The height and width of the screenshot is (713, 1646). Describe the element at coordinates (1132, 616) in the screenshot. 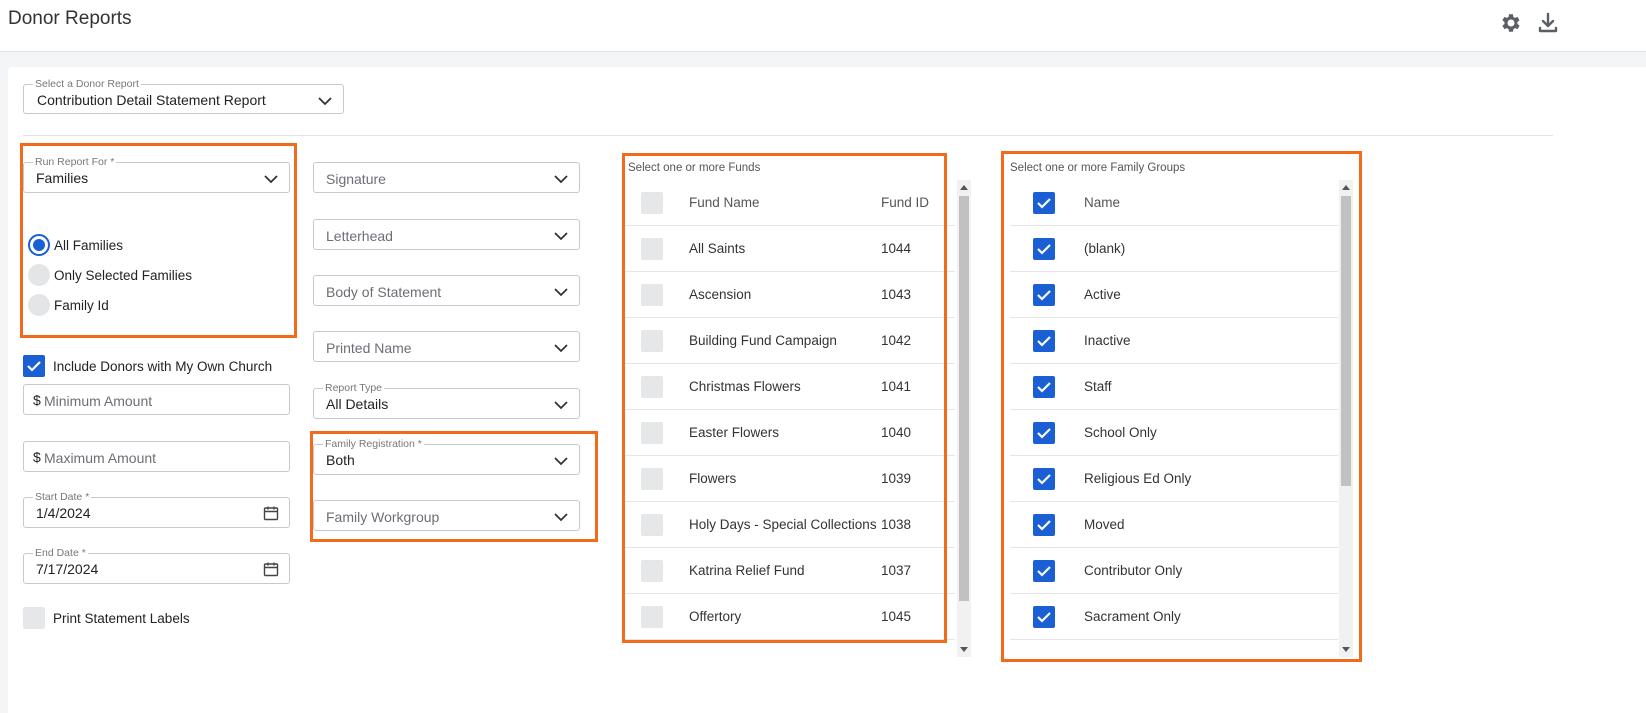

I see `family-group-name-cell: Sacrament Only` at that location.